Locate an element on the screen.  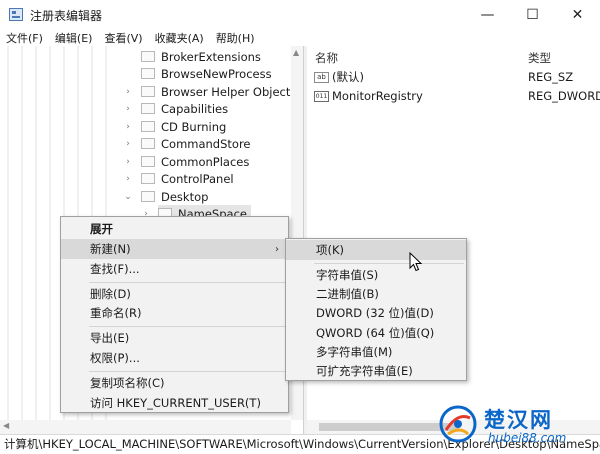
tree-item-label: CommonPlaces is located at coordinates (205, 161).